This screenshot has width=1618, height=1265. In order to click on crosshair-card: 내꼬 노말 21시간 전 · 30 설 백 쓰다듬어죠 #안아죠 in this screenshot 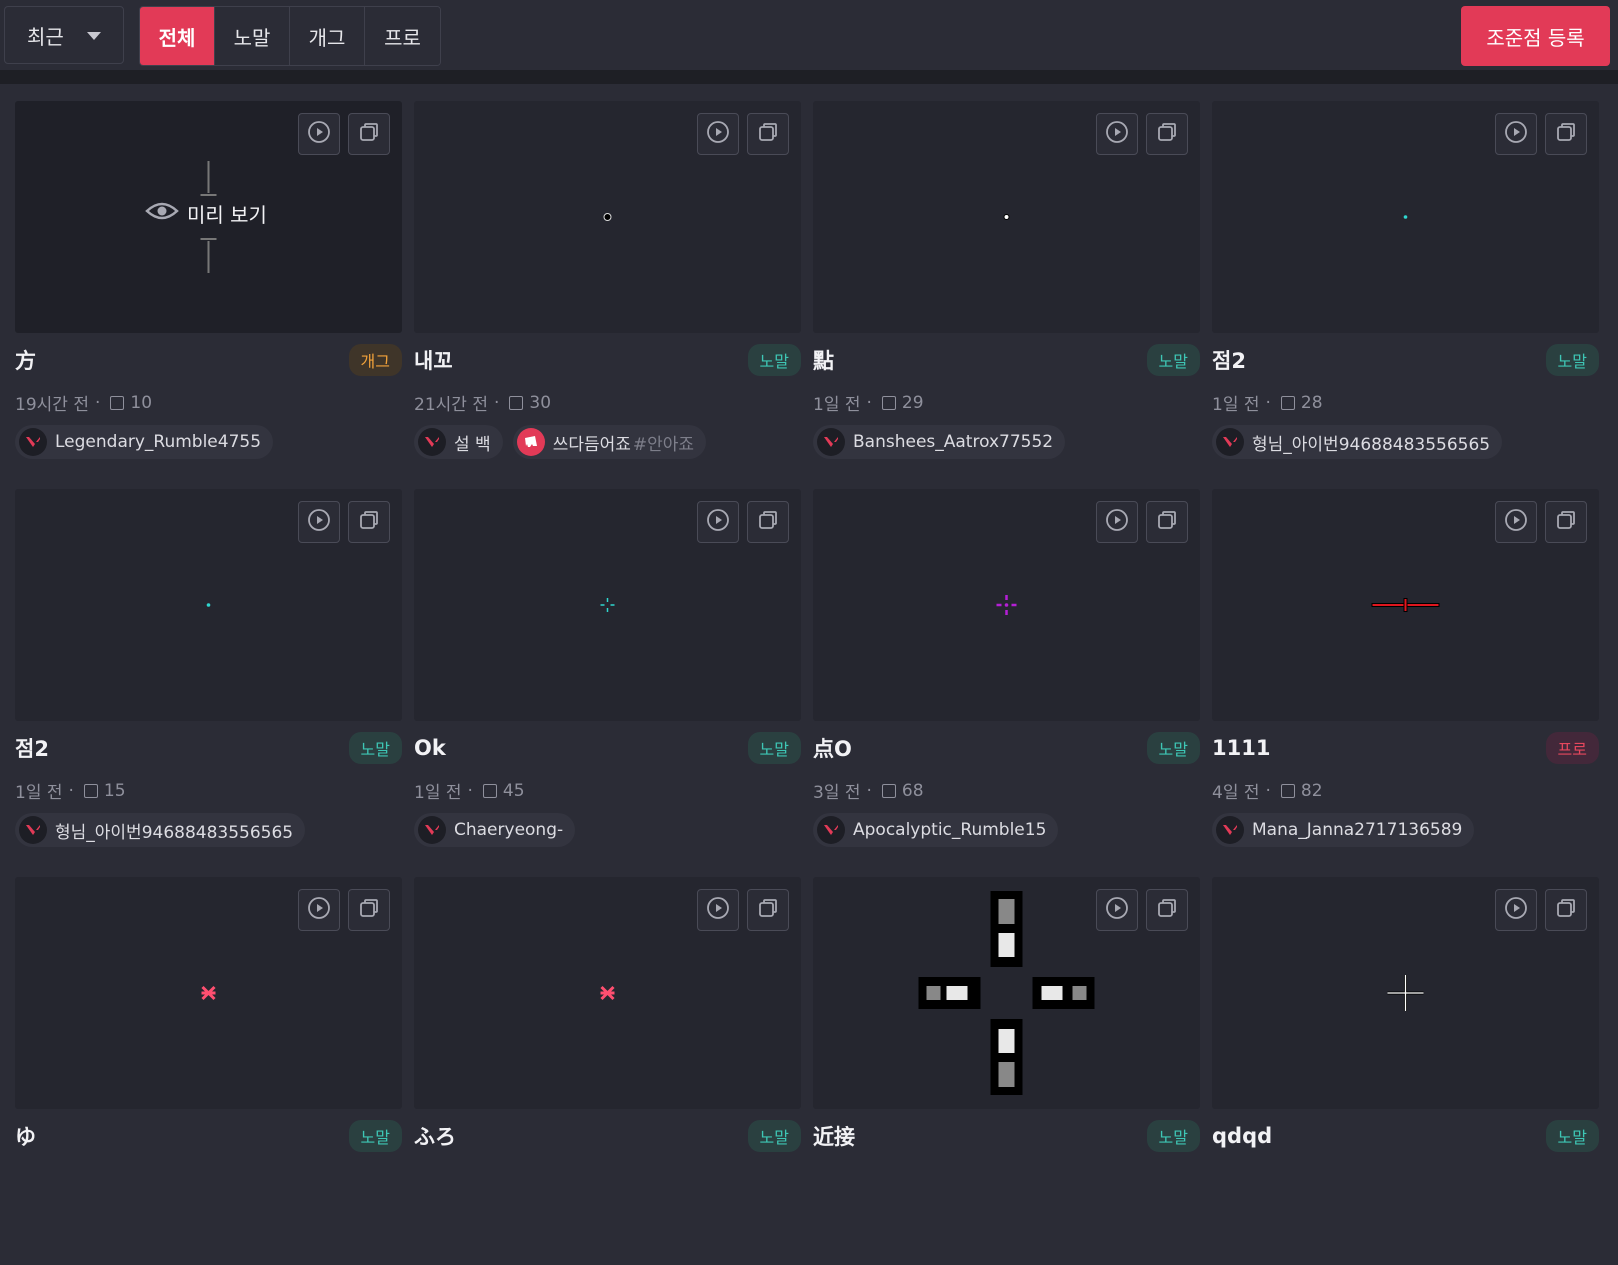, I will do `click(607, 295)`.